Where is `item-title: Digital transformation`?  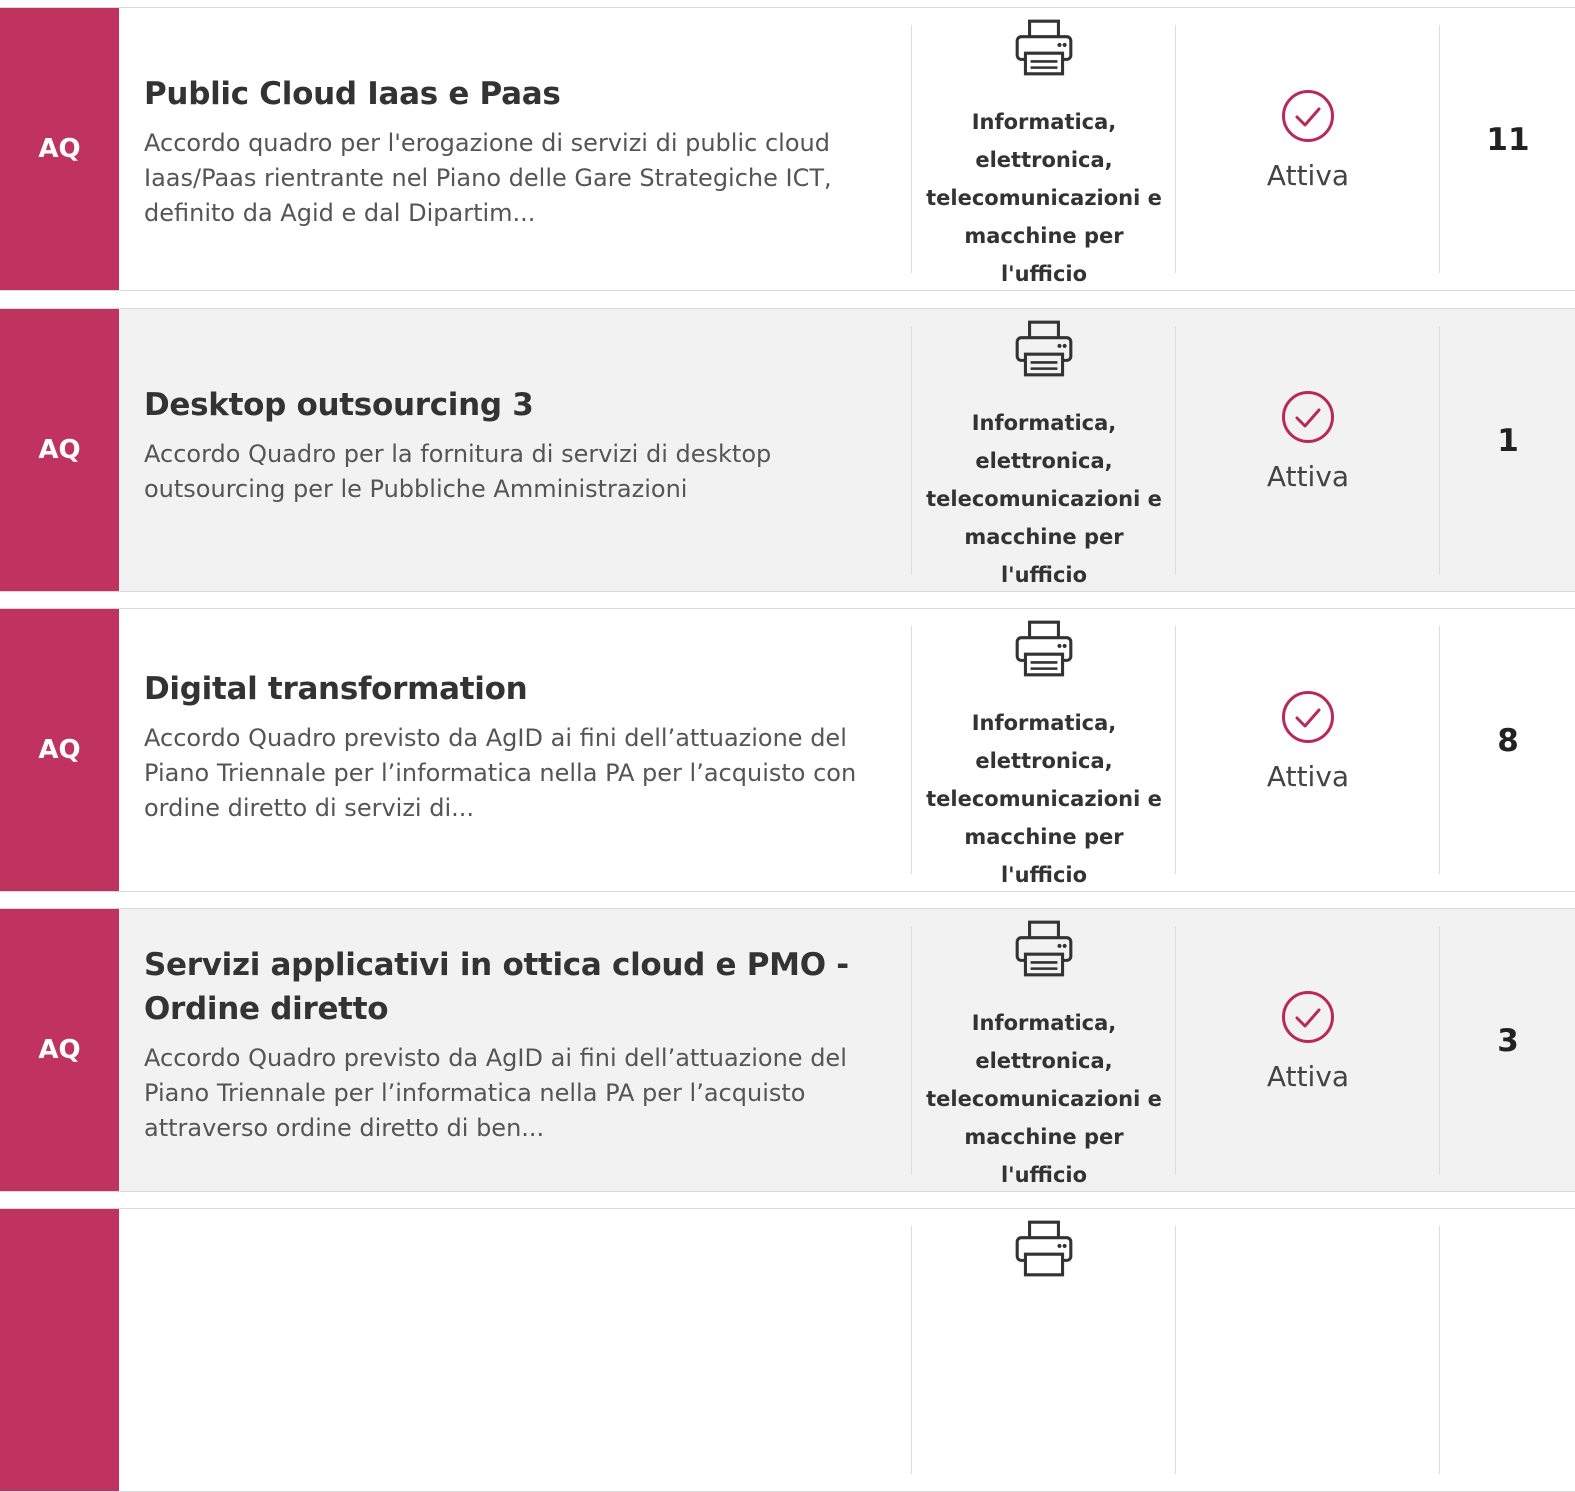
item-title: Digital transformation is located at coordinates (519, 689).